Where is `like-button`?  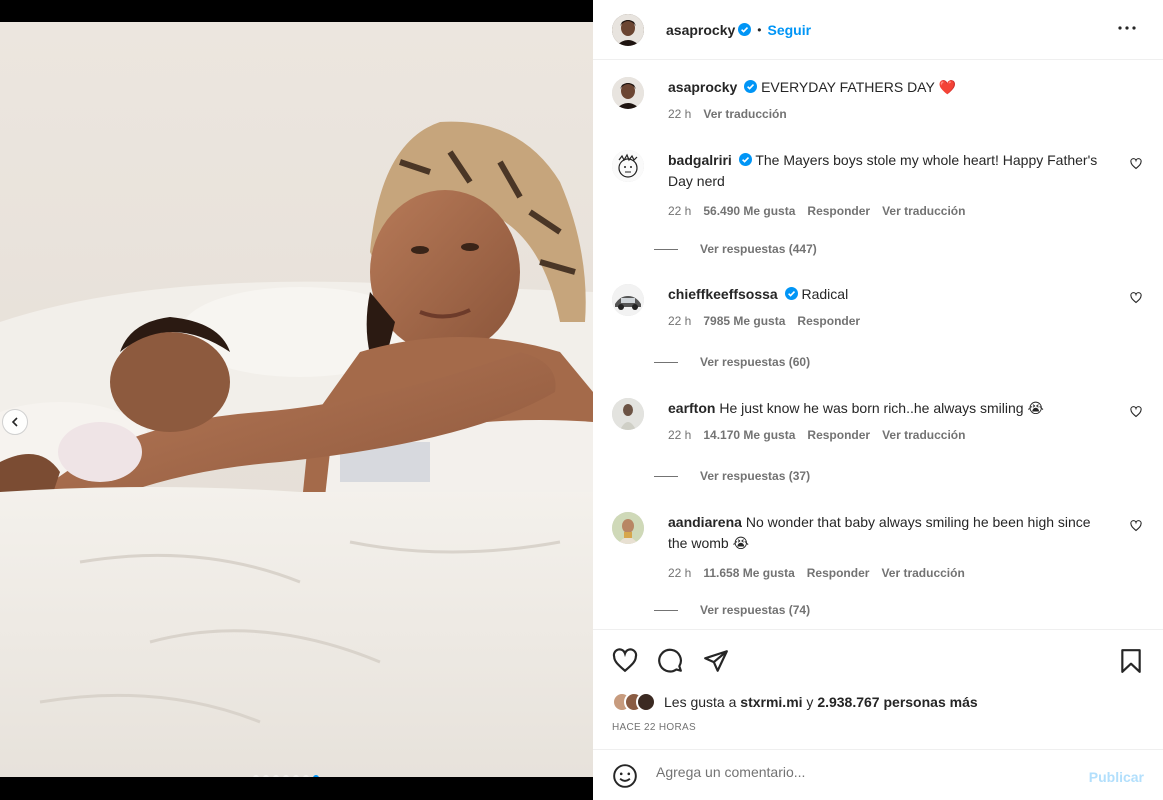 like-button is located at coordinates (625, 663).